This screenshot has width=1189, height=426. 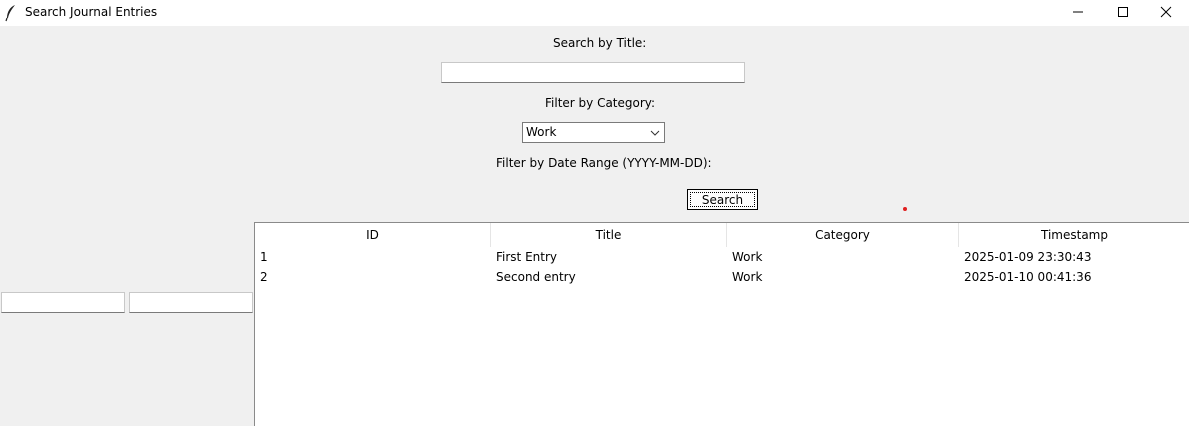 I want to click on close-button, so click(x=1166, y=13).